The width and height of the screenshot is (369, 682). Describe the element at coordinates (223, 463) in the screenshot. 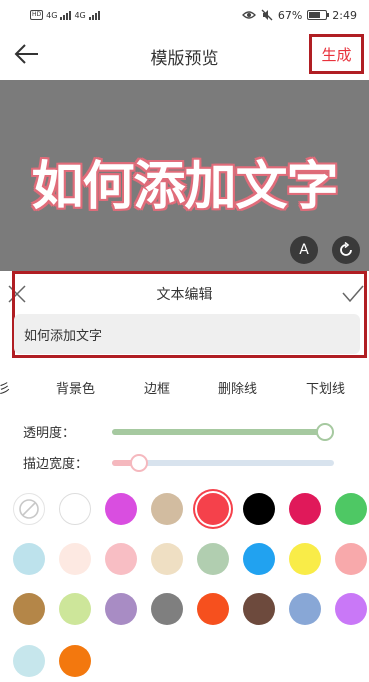

I see `stroke-width-slider` at that location.